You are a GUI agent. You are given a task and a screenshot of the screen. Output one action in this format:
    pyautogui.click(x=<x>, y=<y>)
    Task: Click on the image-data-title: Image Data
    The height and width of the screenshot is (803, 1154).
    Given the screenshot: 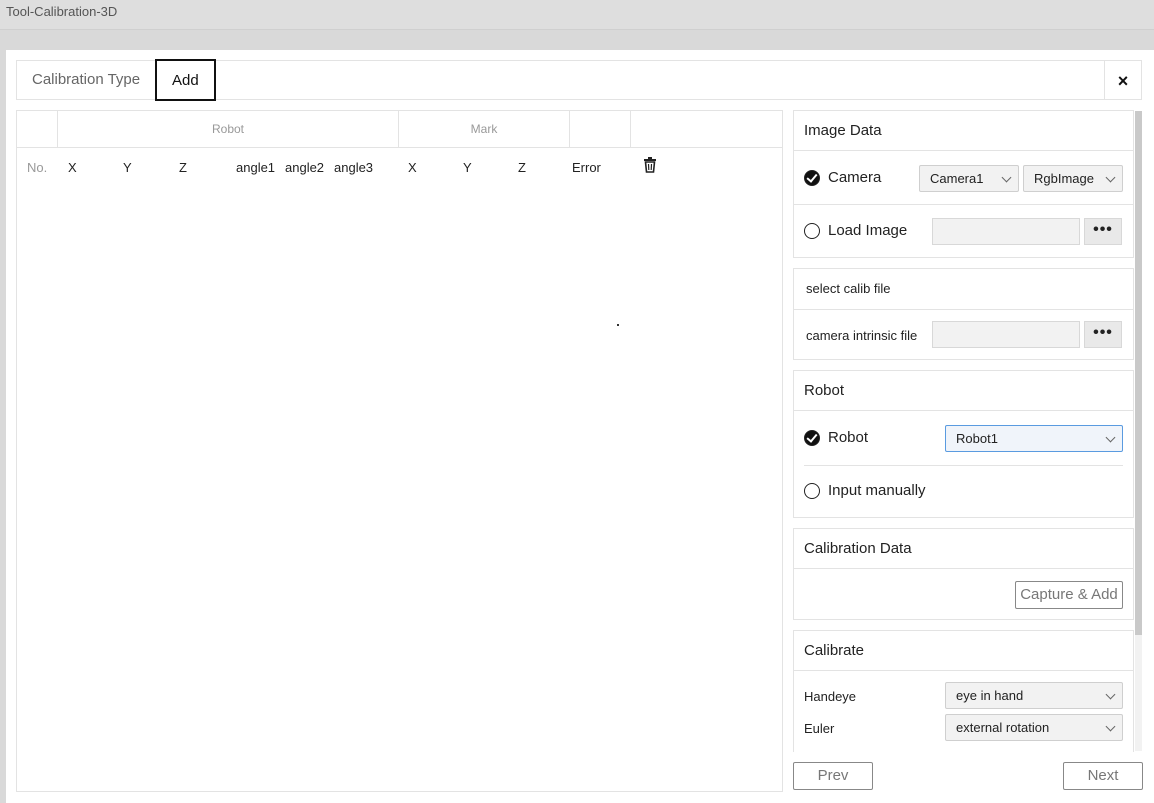 What is the action you would take?
    pyautogui.click(x=963, y=131)
    